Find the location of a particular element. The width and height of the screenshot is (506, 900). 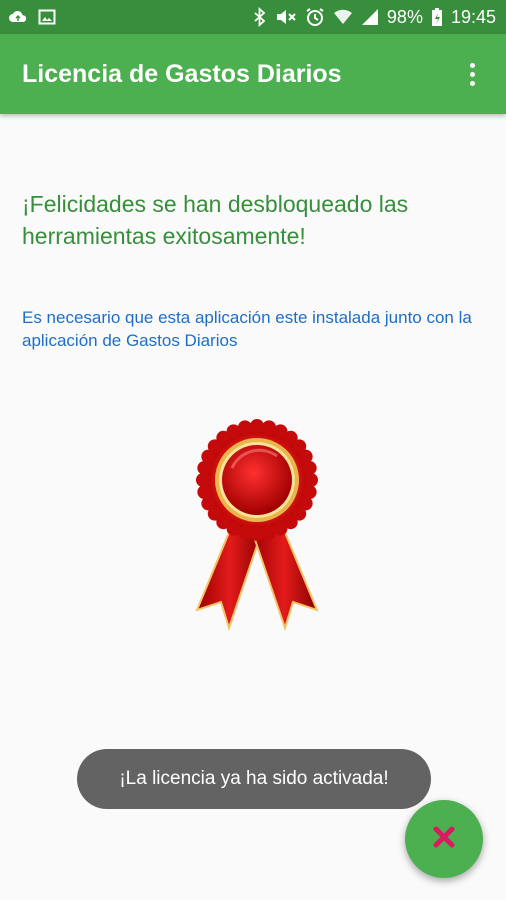

alarm-icon is located at coordinates (315, 17).